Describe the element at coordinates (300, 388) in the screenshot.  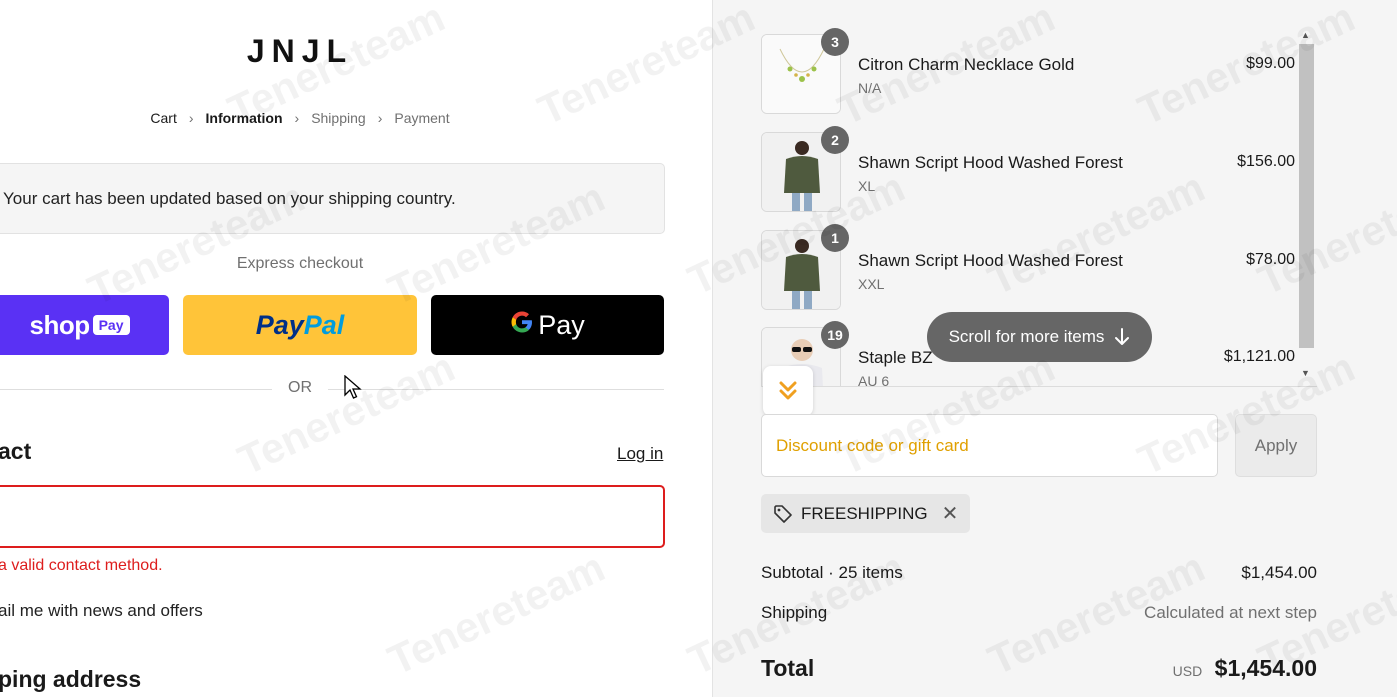
I see `or-divider-label: OR` at that location.